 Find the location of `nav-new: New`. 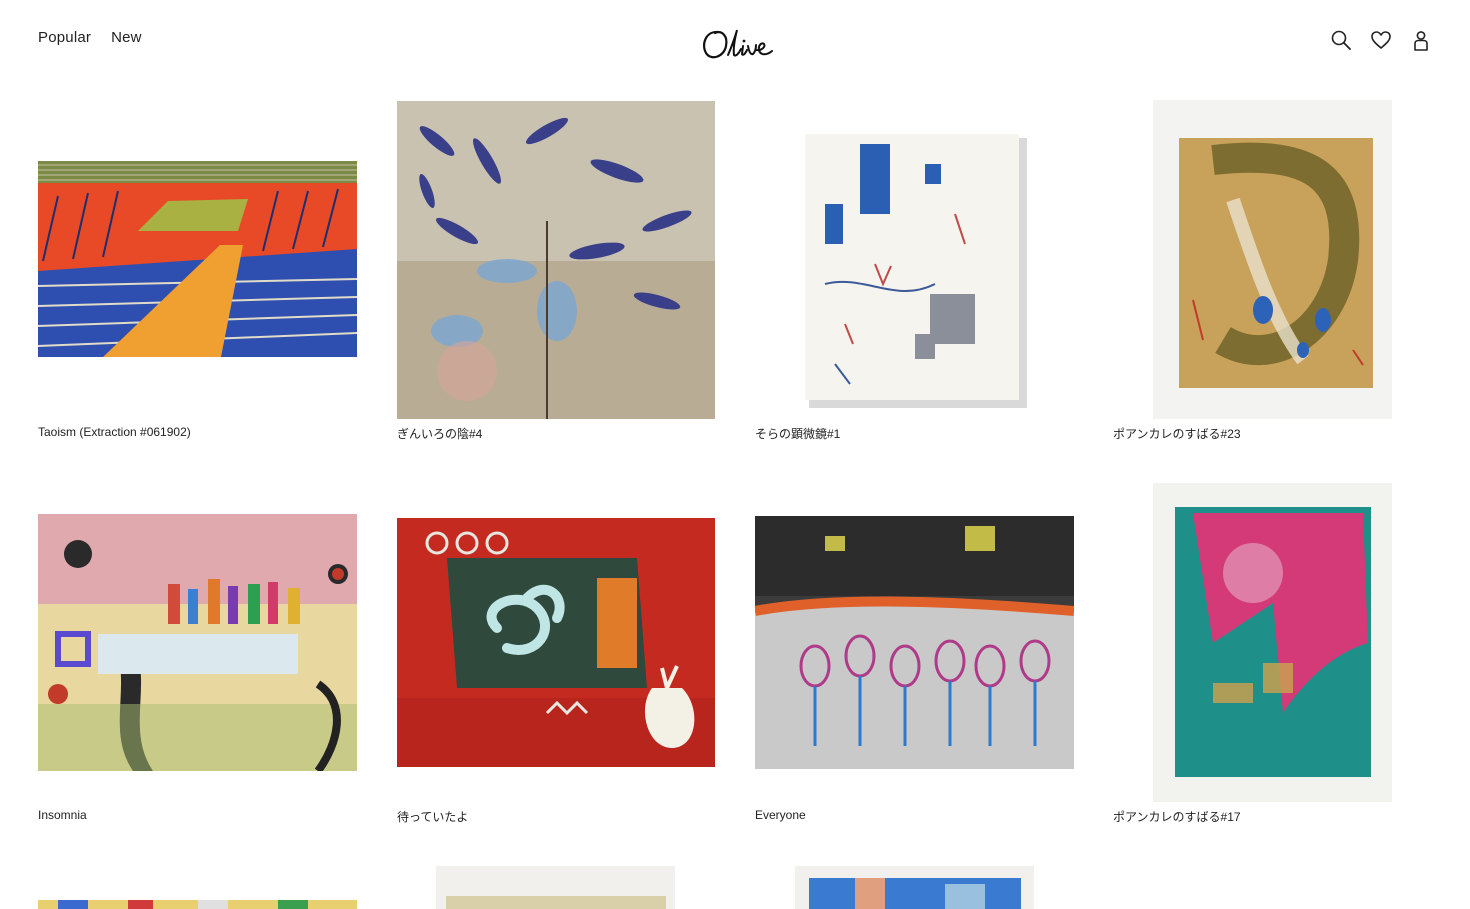

nav-new: New is located at coordinates (126, 37).